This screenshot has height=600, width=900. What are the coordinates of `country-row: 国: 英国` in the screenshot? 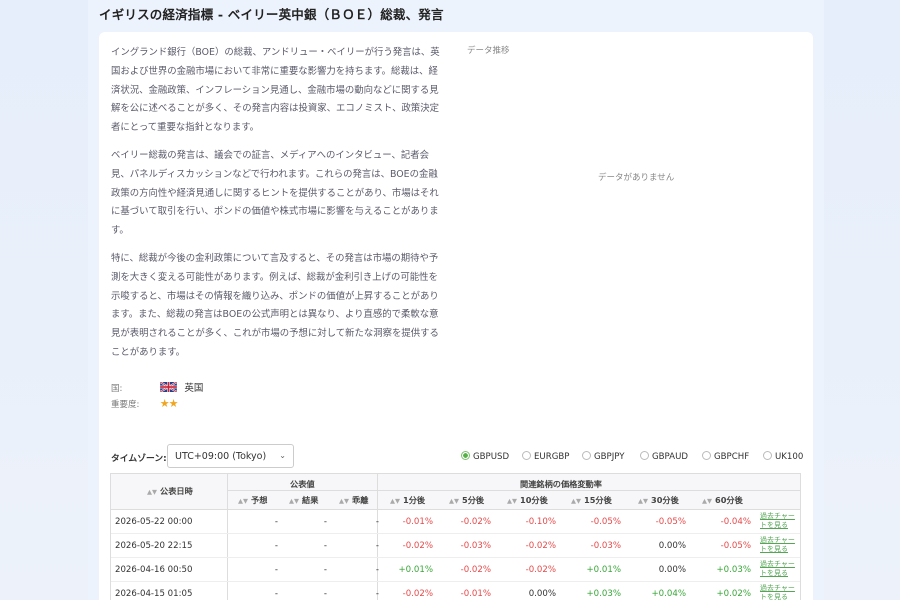 It's located at (157, 387).